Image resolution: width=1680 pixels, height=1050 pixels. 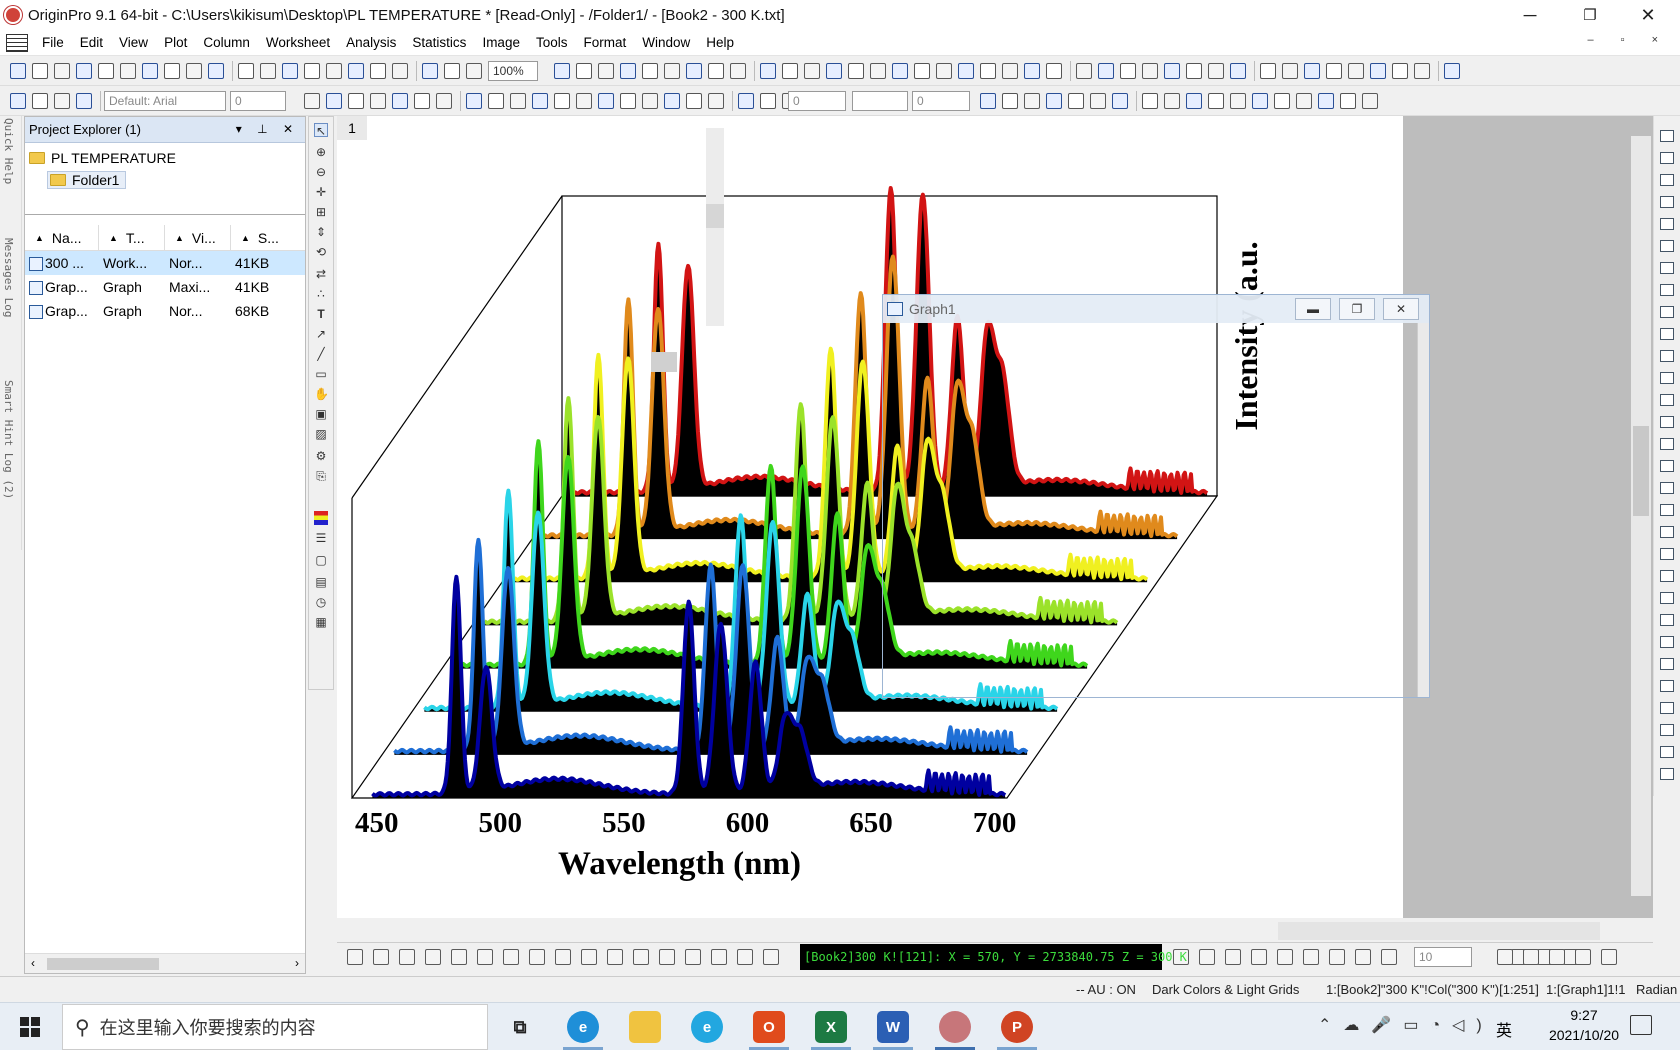 I want to click on text-tool: T, so click(x=321, y=314).